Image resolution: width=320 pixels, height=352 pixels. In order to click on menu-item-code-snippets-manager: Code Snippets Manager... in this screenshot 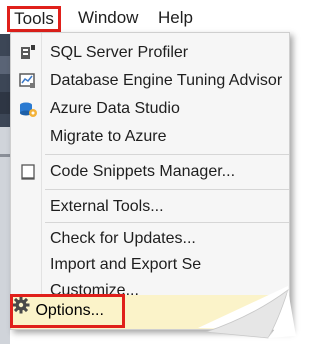, I will do `click(150, 172)`.